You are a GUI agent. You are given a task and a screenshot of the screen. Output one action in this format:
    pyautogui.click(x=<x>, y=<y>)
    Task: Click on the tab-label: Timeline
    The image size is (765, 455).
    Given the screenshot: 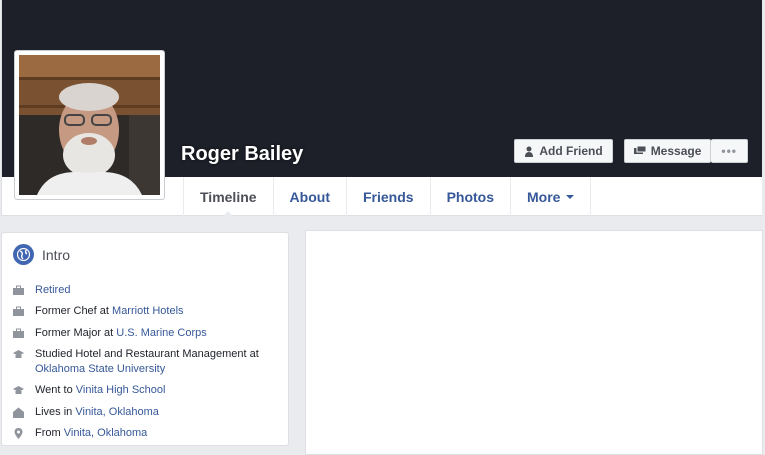 What is the action you would take?
    pyautogui.click(x=228, y=196)
    